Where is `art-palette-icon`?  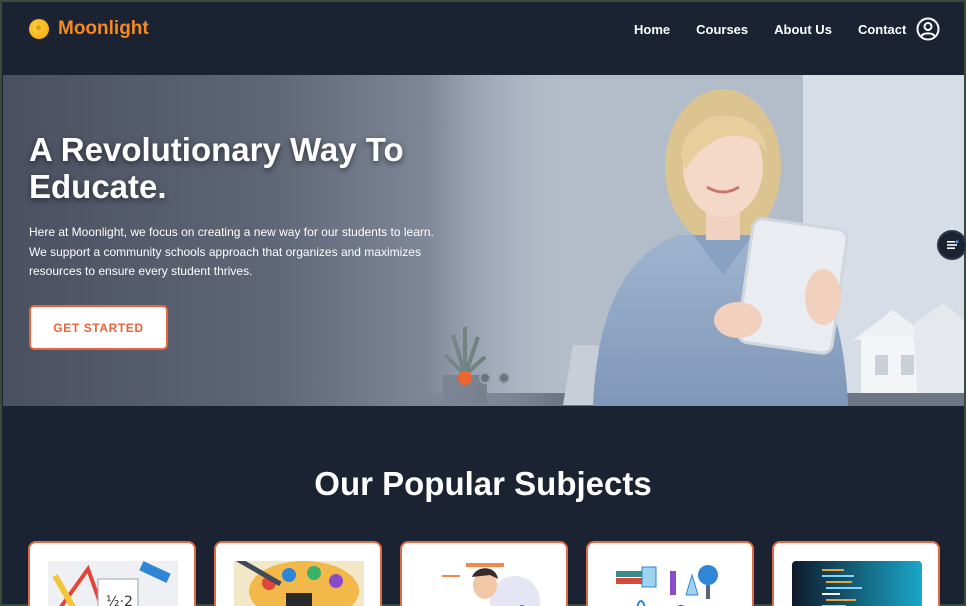
art-palette-icon is located at coordinates (299, 583).